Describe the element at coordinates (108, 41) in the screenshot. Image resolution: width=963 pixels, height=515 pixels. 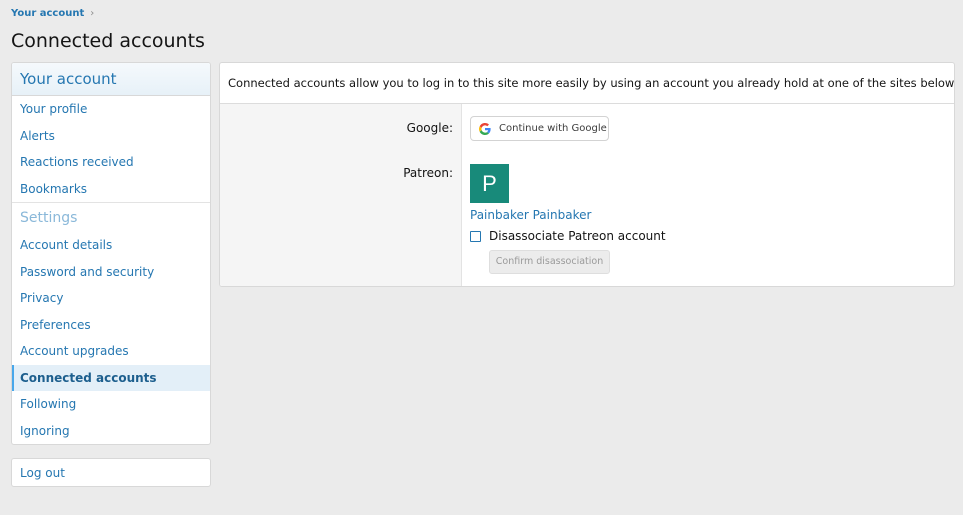
I see `page-title: Connected accounts` at that location.